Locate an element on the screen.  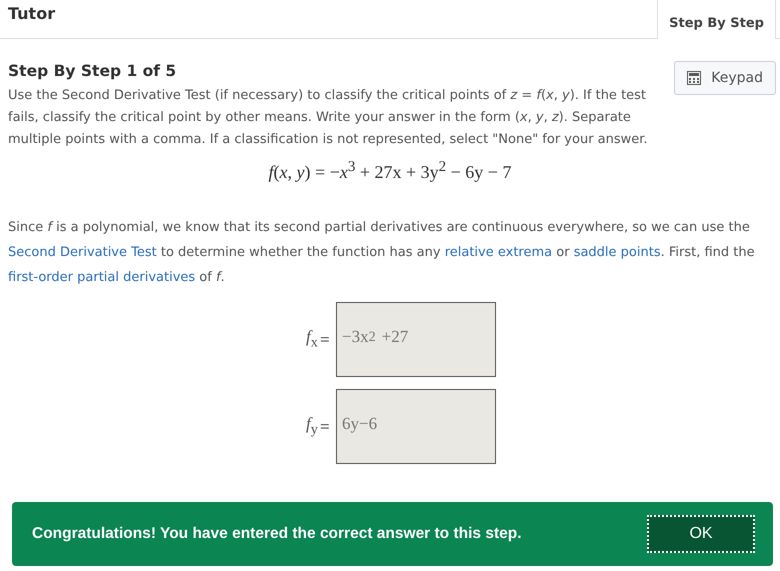
term-link: saddle points is located at coordinates (617, 252).